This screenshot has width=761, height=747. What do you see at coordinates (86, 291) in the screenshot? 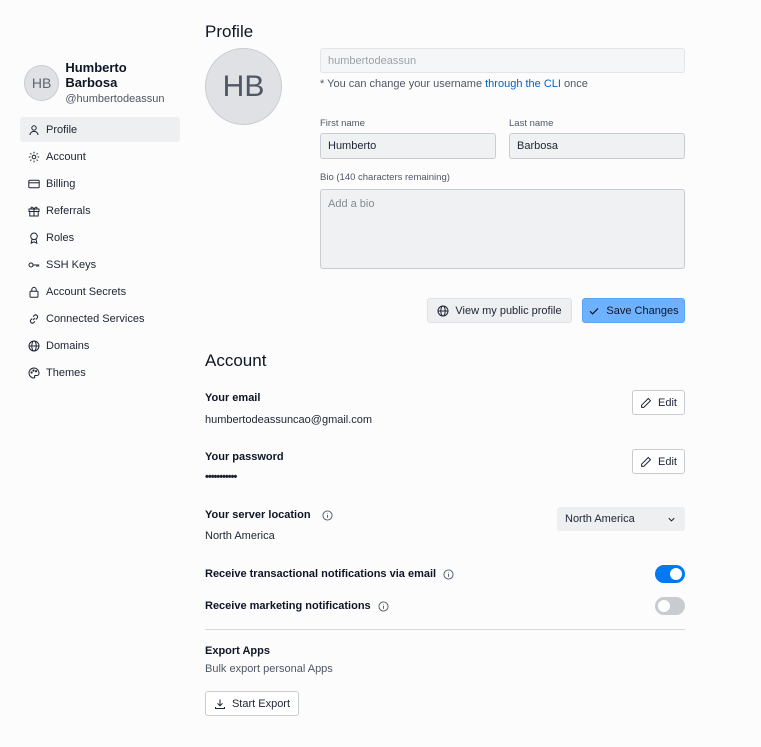
I see `sidebar-item-label: Account Secrets` at bounding box center [86, 291].